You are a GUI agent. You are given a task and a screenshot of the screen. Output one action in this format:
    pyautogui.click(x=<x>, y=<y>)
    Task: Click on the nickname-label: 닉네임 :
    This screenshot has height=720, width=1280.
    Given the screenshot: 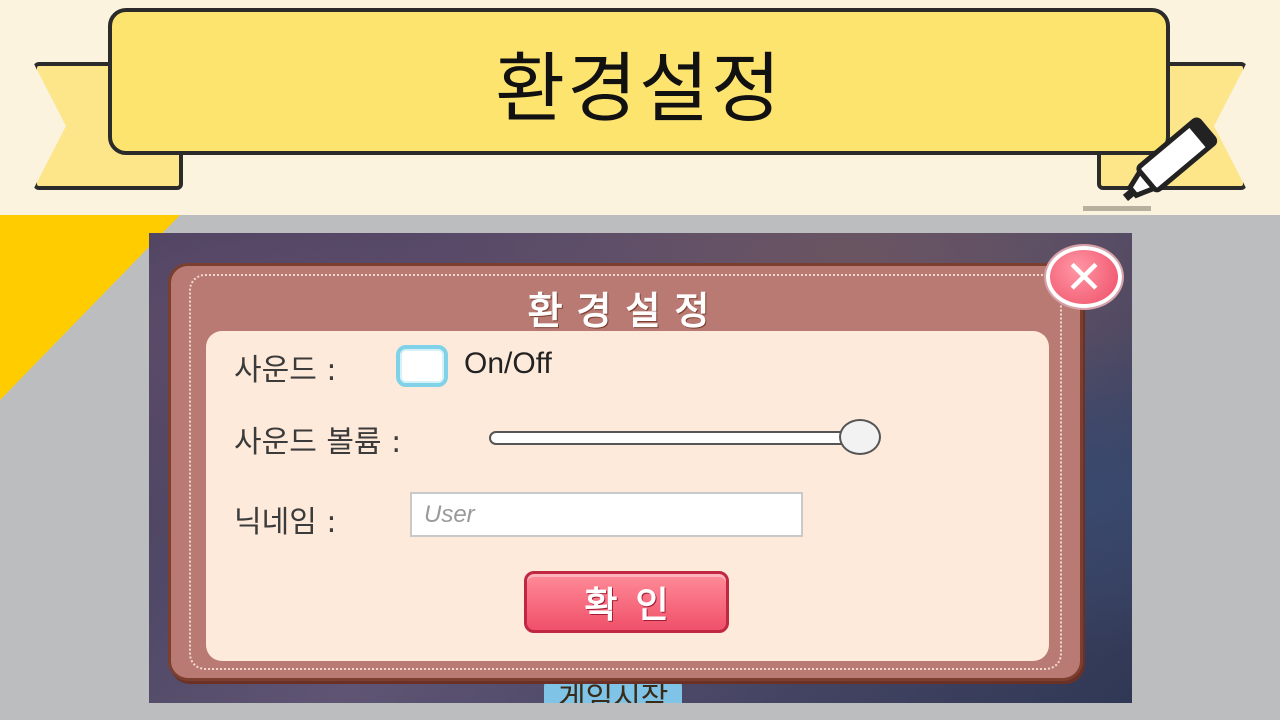 What is the action you would take?
    pyautogui.click(x=285, y=522)
    